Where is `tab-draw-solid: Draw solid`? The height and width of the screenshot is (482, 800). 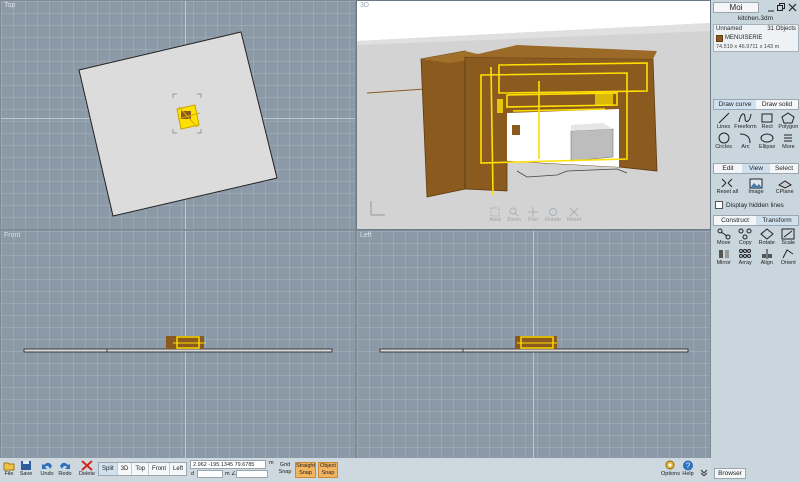
tab-draw-solid: Draw solid is located at coordinates (777, 104).